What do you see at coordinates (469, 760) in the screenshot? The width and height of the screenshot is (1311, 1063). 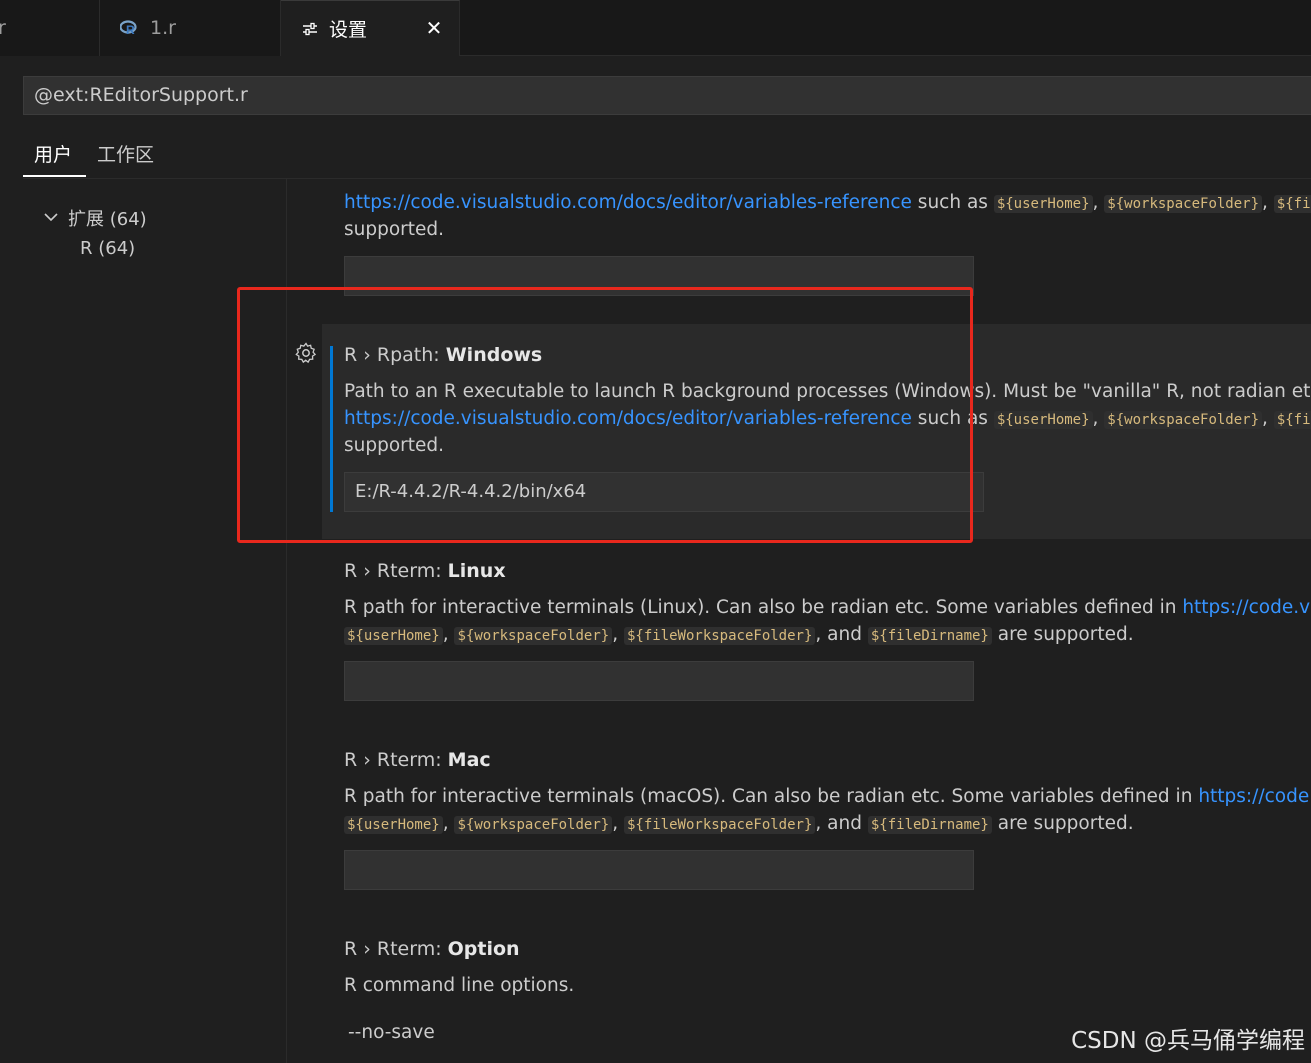 I see `setting-name: Mac` at bounding box center [469, 760].